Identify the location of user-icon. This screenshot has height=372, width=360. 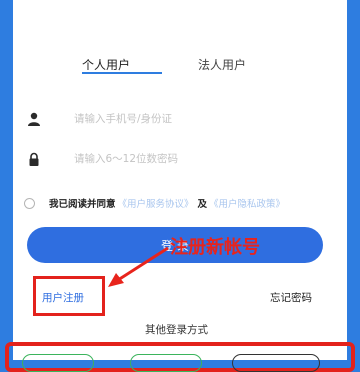
(34, 119).